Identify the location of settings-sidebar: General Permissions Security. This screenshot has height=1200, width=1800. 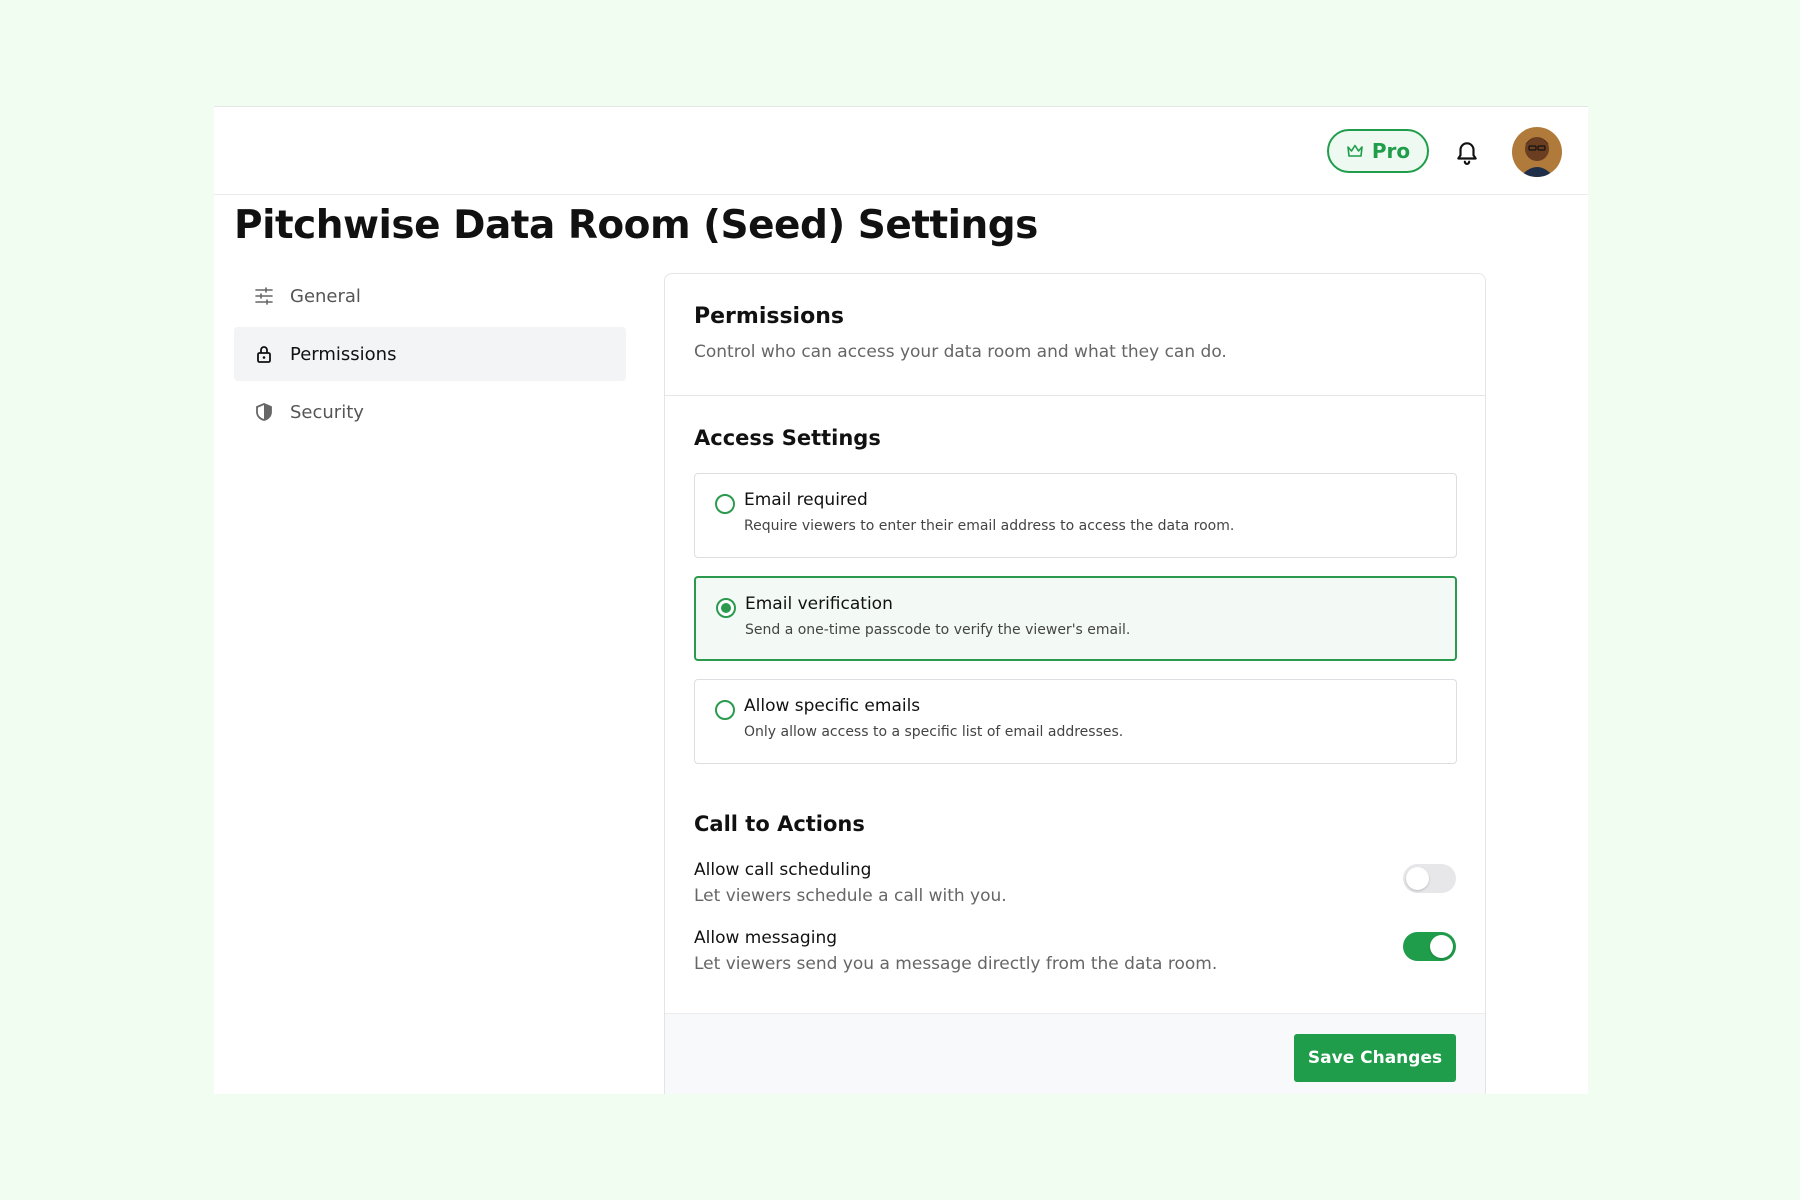
(430, 356).